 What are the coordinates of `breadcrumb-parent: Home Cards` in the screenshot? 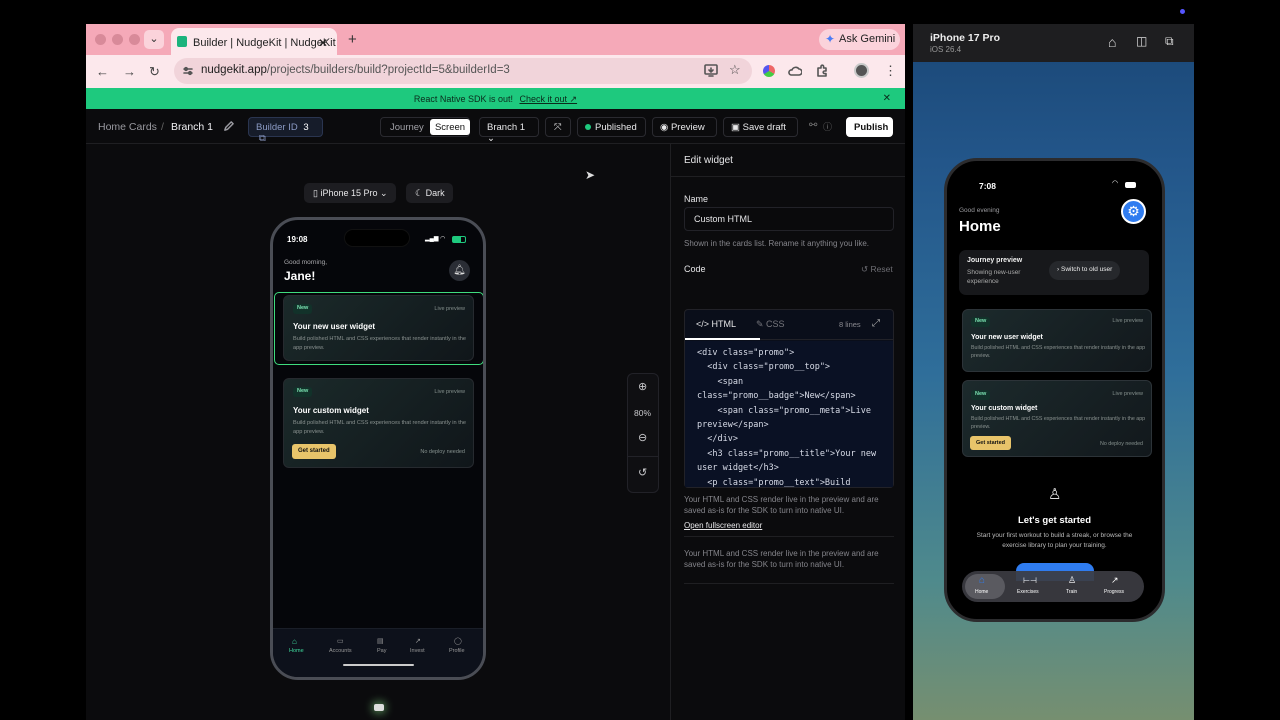 It's located at (127, 127).